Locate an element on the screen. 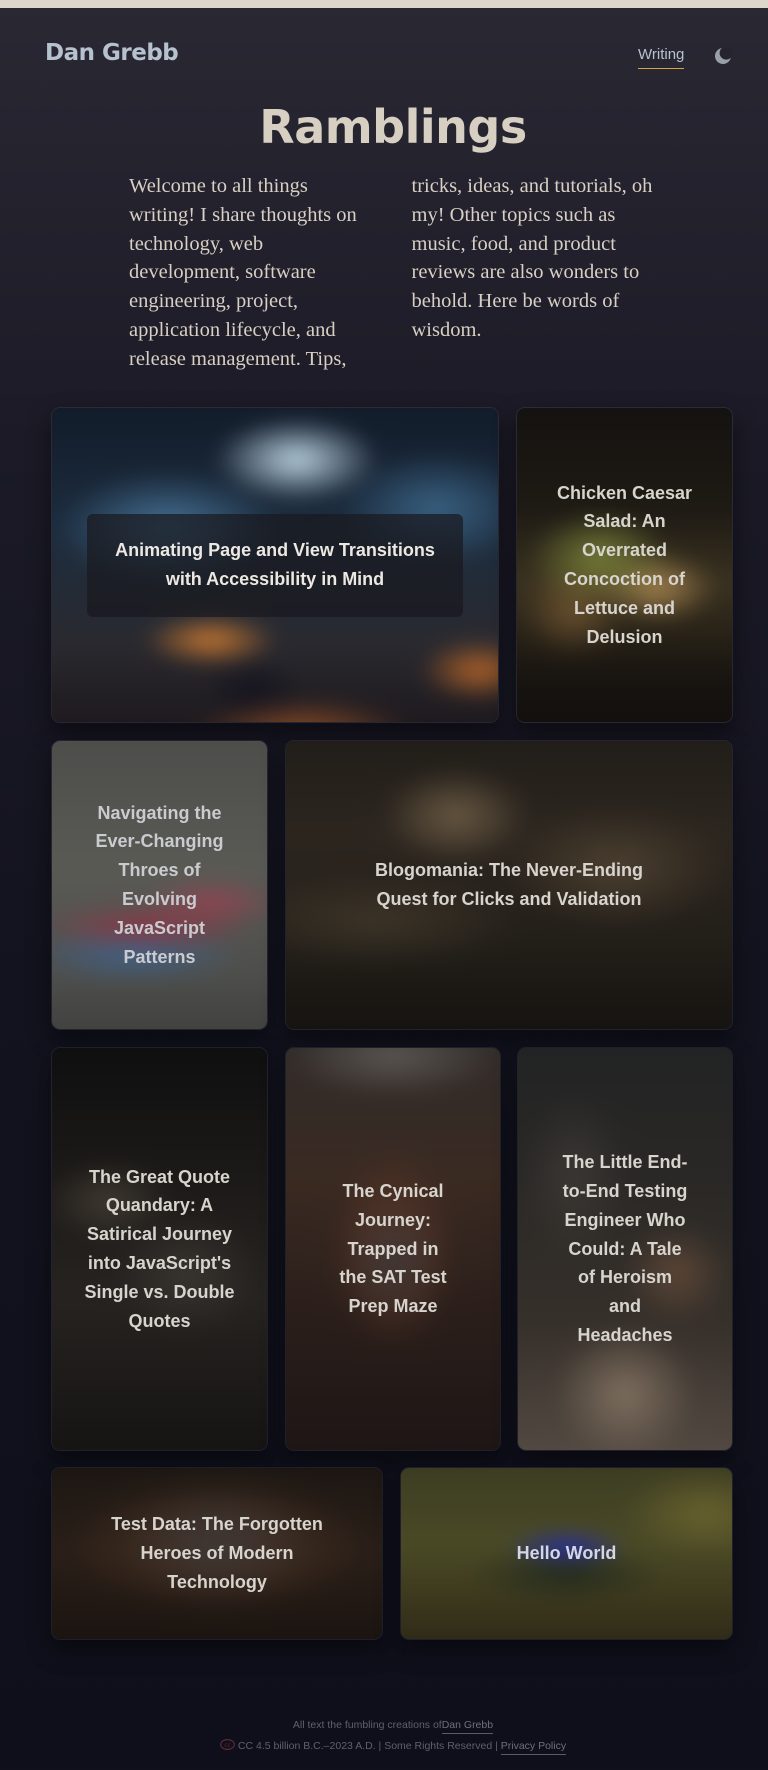 This screenshot has width=768, height=1770. page-title: Ramblings is located at coordinates (393, 127).